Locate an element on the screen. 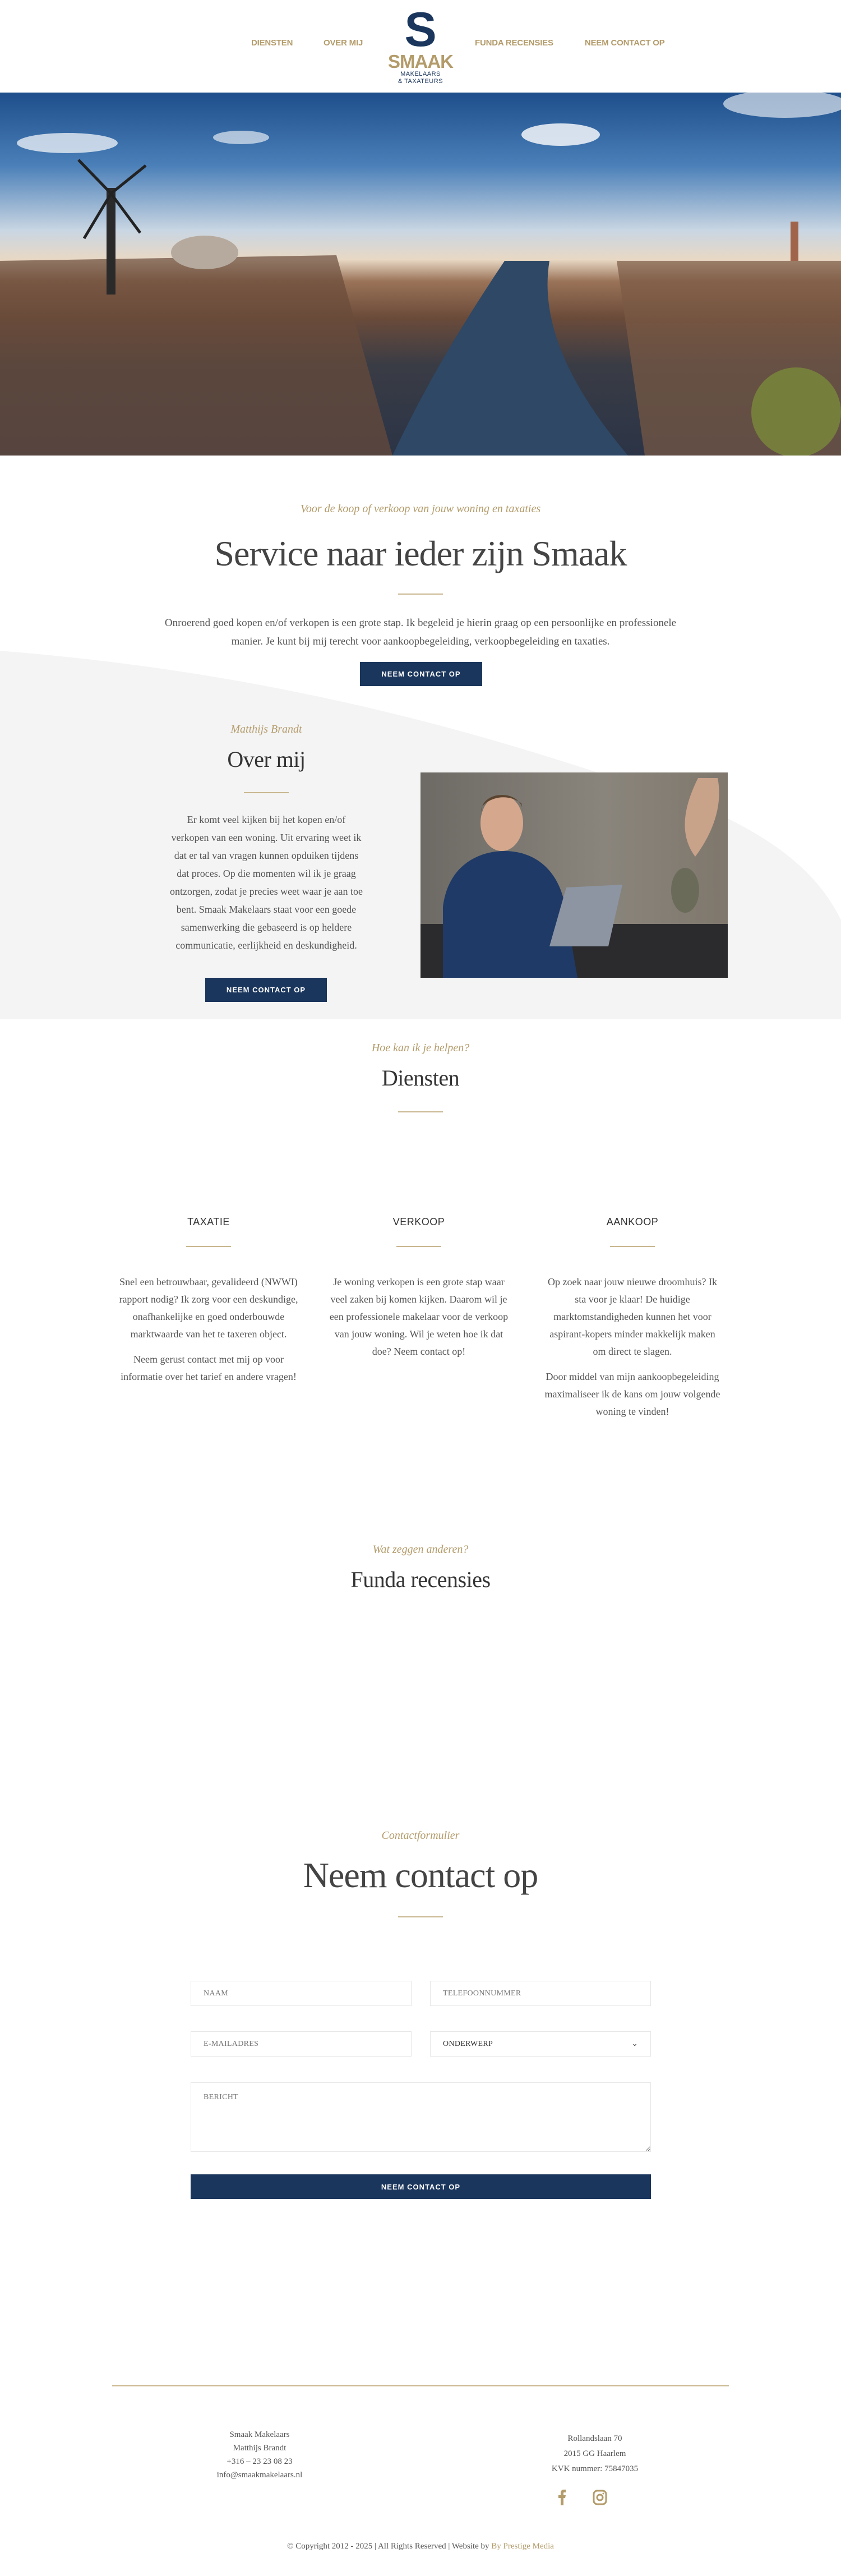 This screenshot has height=2576, width=841. subject-selected-value: ONDERWERP is located at coordinates (468, 2043).